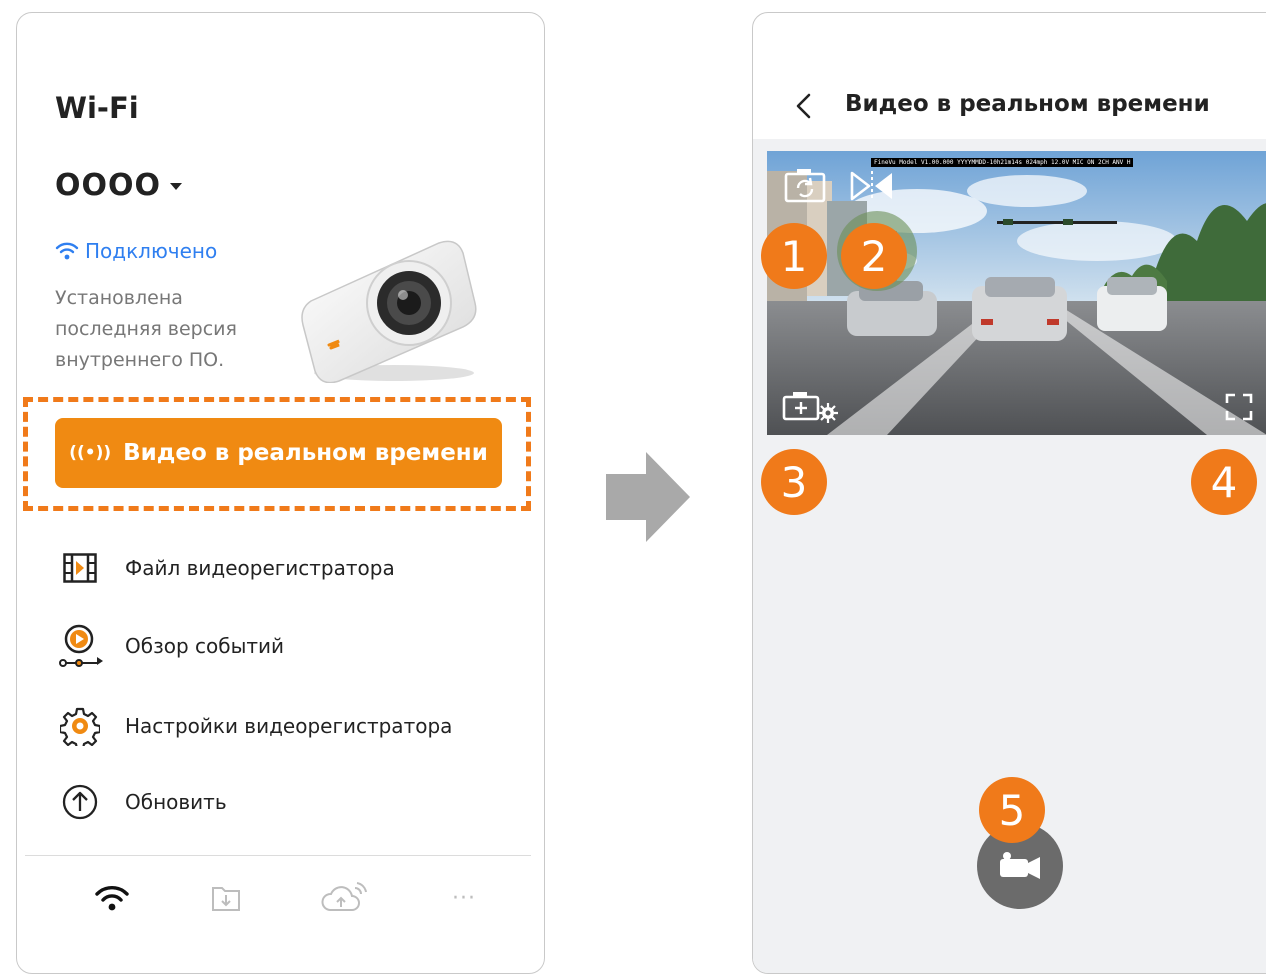 Image resolution: width=1266 pixels, height=974 pixels. I want to click on wifi-title: Wi-Fi, so click(97, 108).